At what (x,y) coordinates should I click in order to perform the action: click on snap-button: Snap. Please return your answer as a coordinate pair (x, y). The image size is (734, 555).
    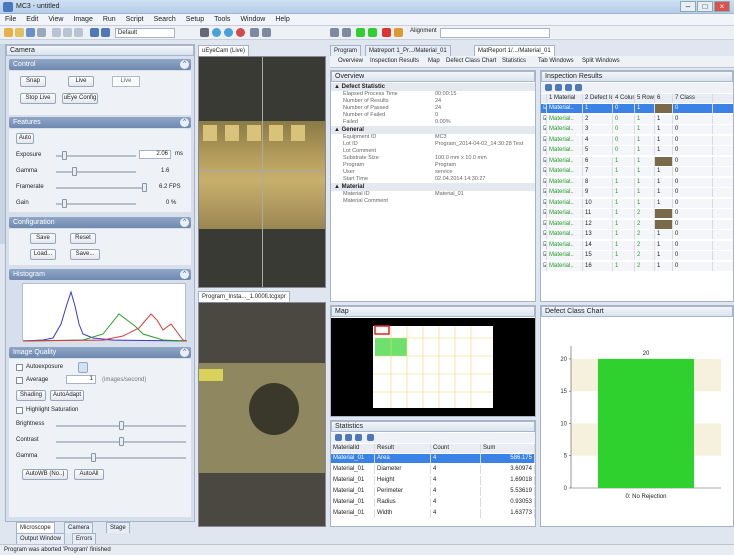
    Looking at the image, I should click on (33, 81).